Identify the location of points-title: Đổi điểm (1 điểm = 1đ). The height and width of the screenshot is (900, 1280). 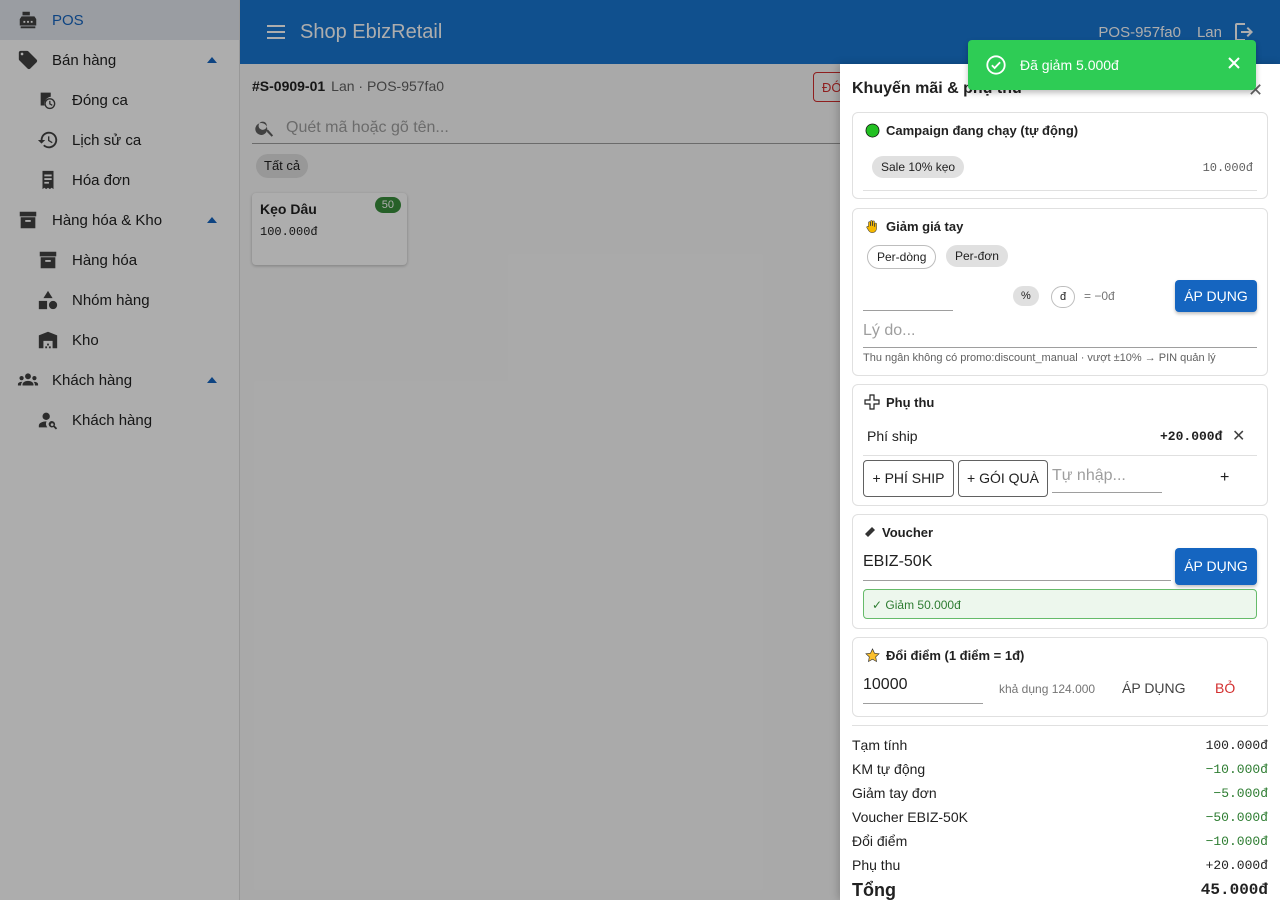
(955, 655).